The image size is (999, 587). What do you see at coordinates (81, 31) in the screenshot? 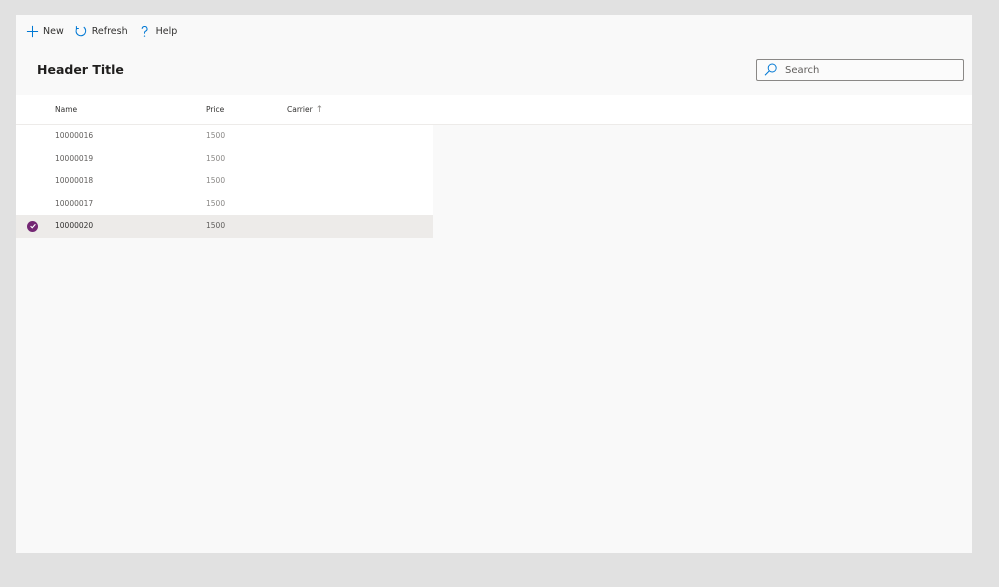
I see `refresh-icon` at bounding box center [81, 31].